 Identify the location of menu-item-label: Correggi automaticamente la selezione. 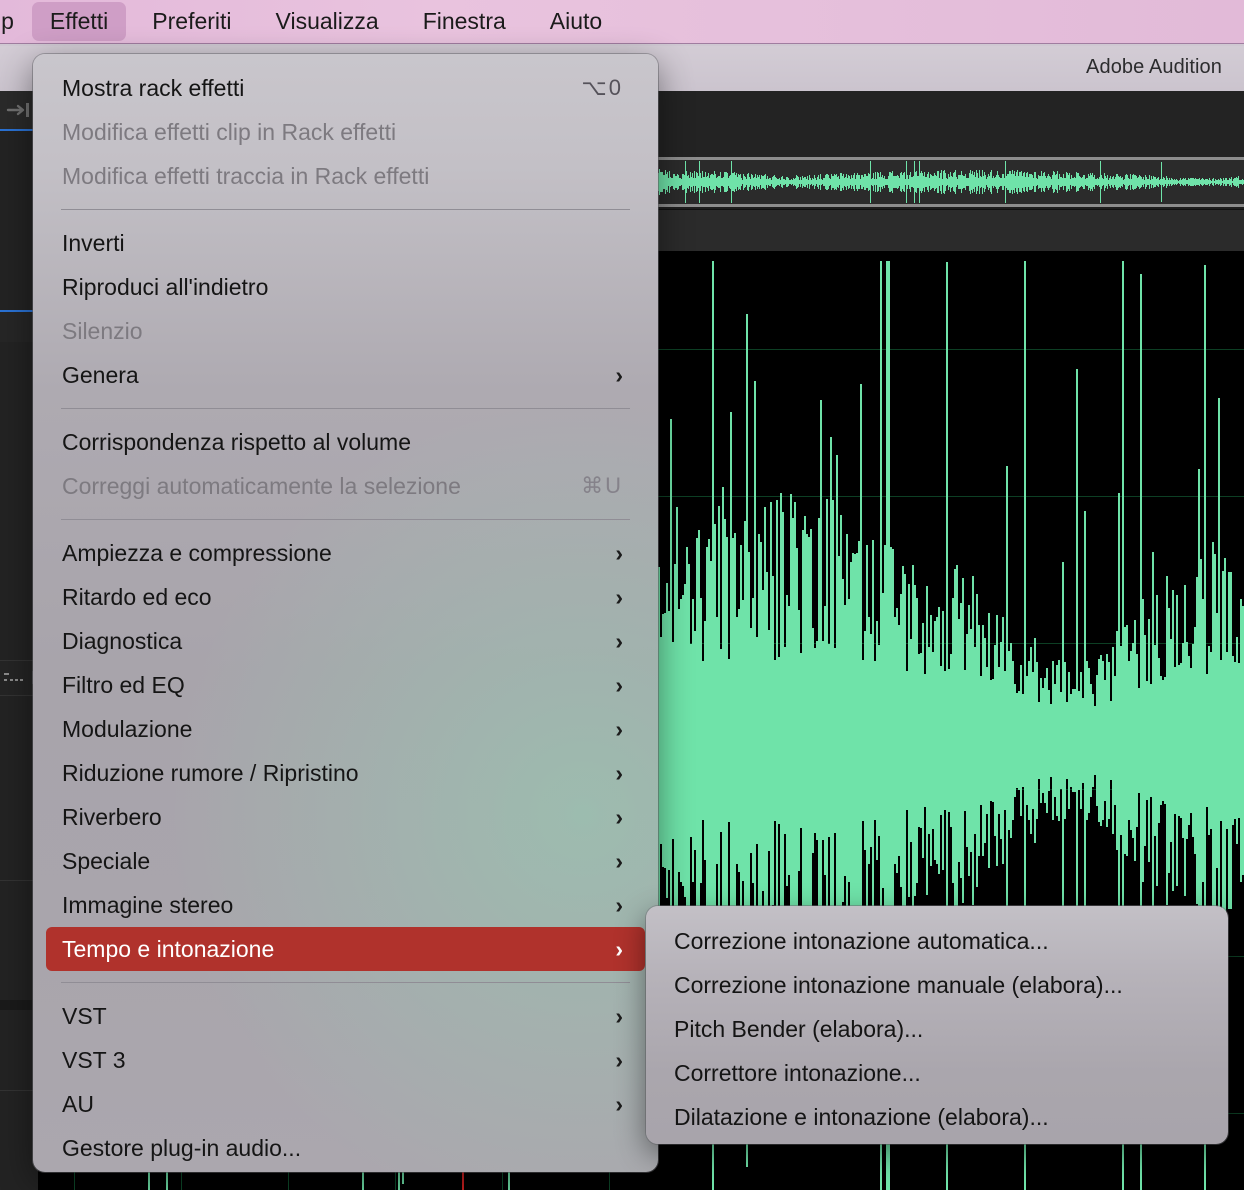
(261, 485).